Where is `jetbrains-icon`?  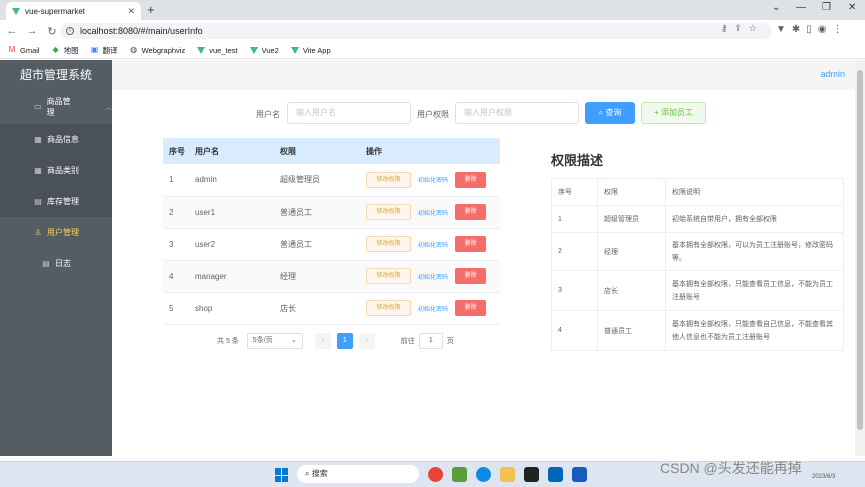
jetbrains-icon is located at coordinates (531, 474).